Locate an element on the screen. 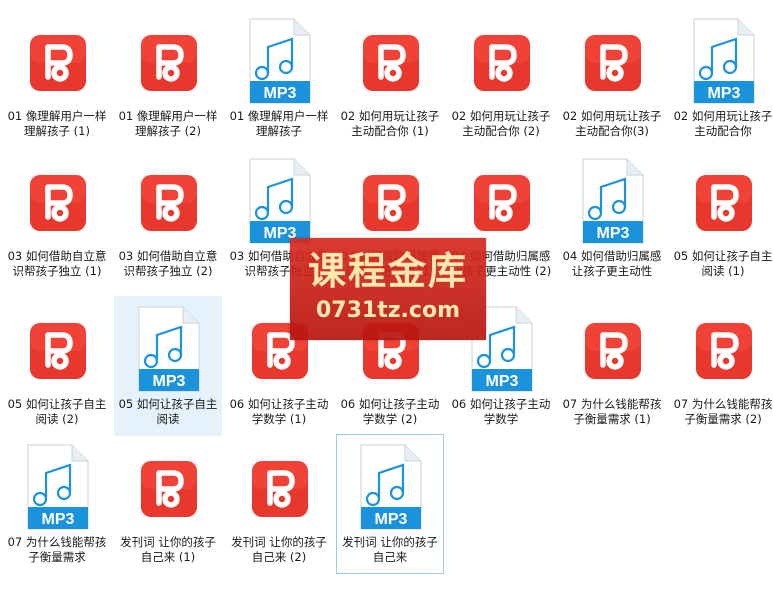 The width and height of the screenshot is (773, 604). file-name: 06 如何让孩子主动学数学 (2) is located at coordinates (390, 411).